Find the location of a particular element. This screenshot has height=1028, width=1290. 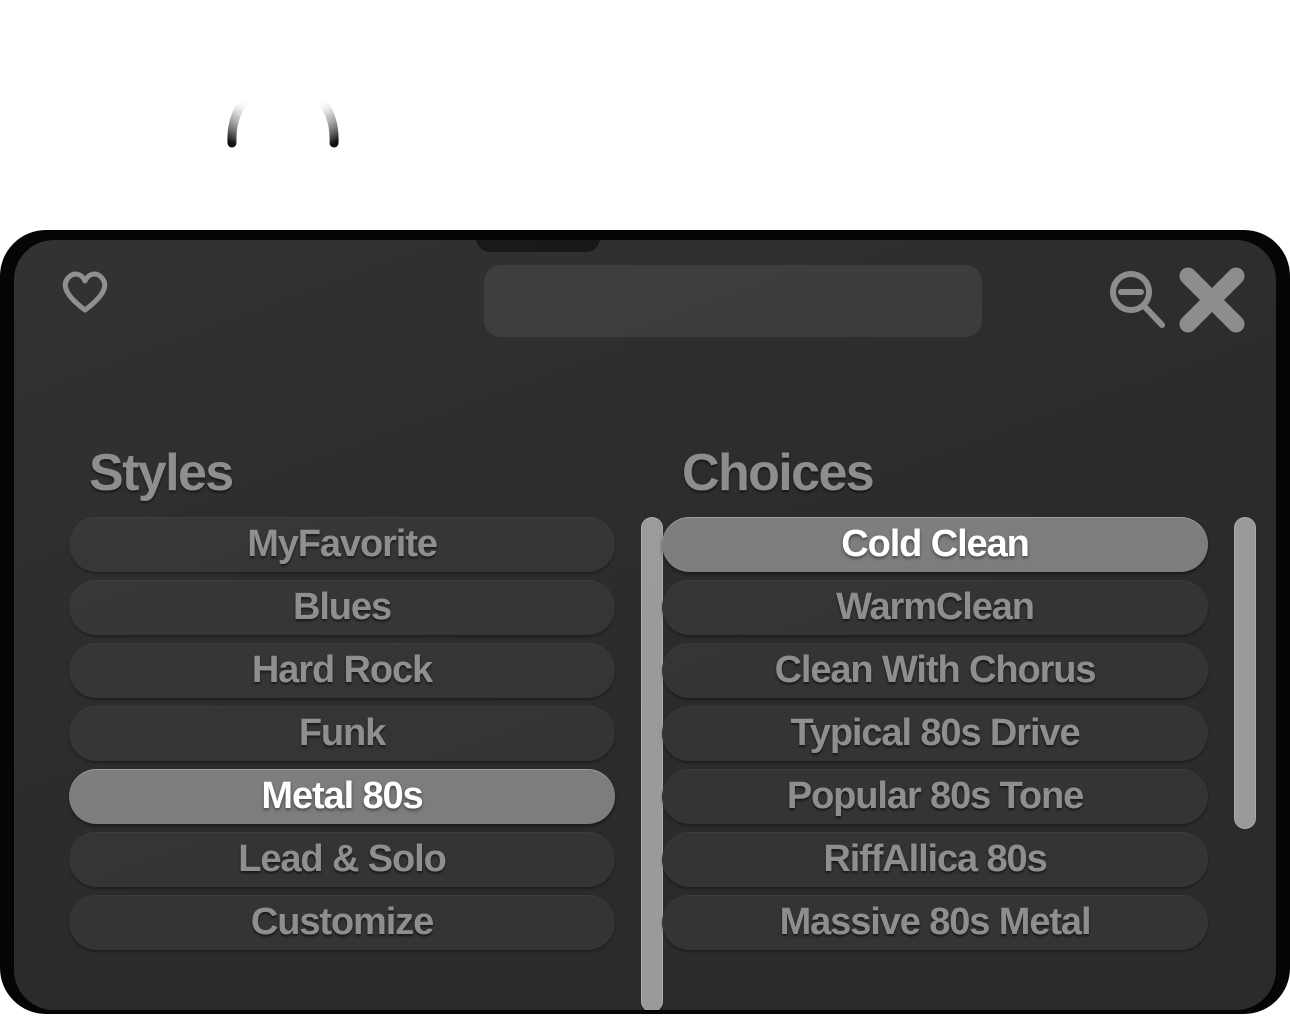

list-item: Typical 80s Drive is located at coordinates (935, 733).